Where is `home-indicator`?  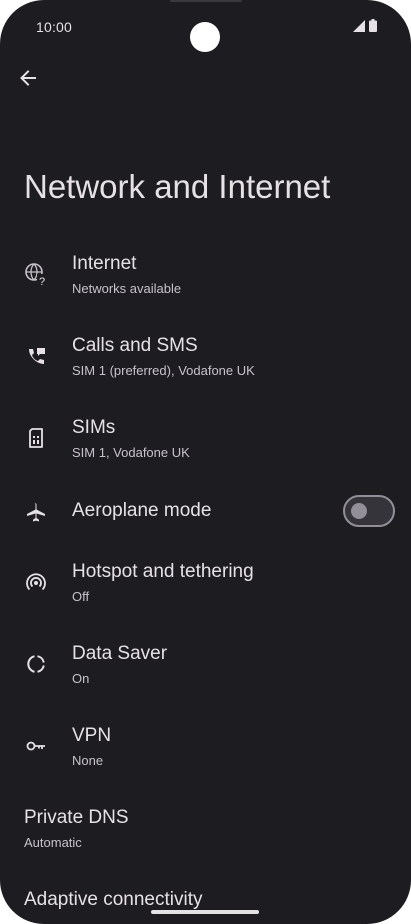
home-indicator is located at coordinates (205, 912).